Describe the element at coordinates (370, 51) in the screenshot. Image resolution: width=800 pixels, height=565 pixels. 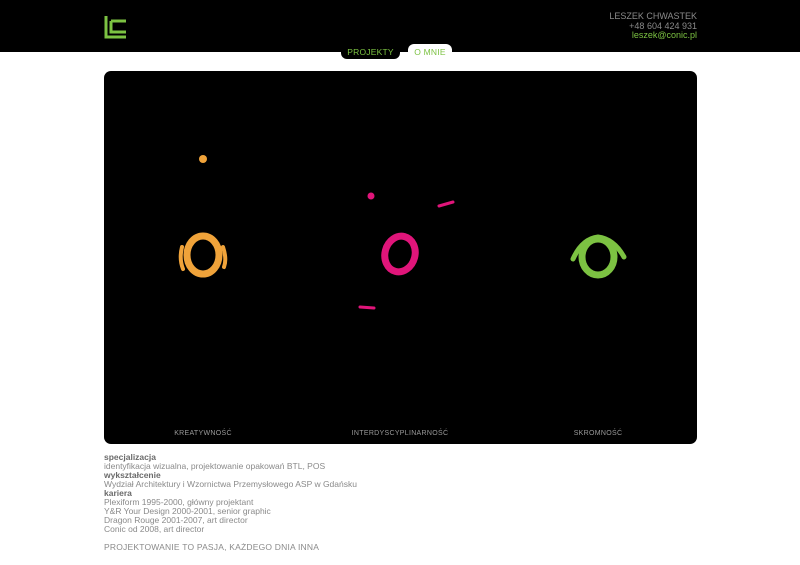
I see `tab-projekty: PROJEKTY` at that location.